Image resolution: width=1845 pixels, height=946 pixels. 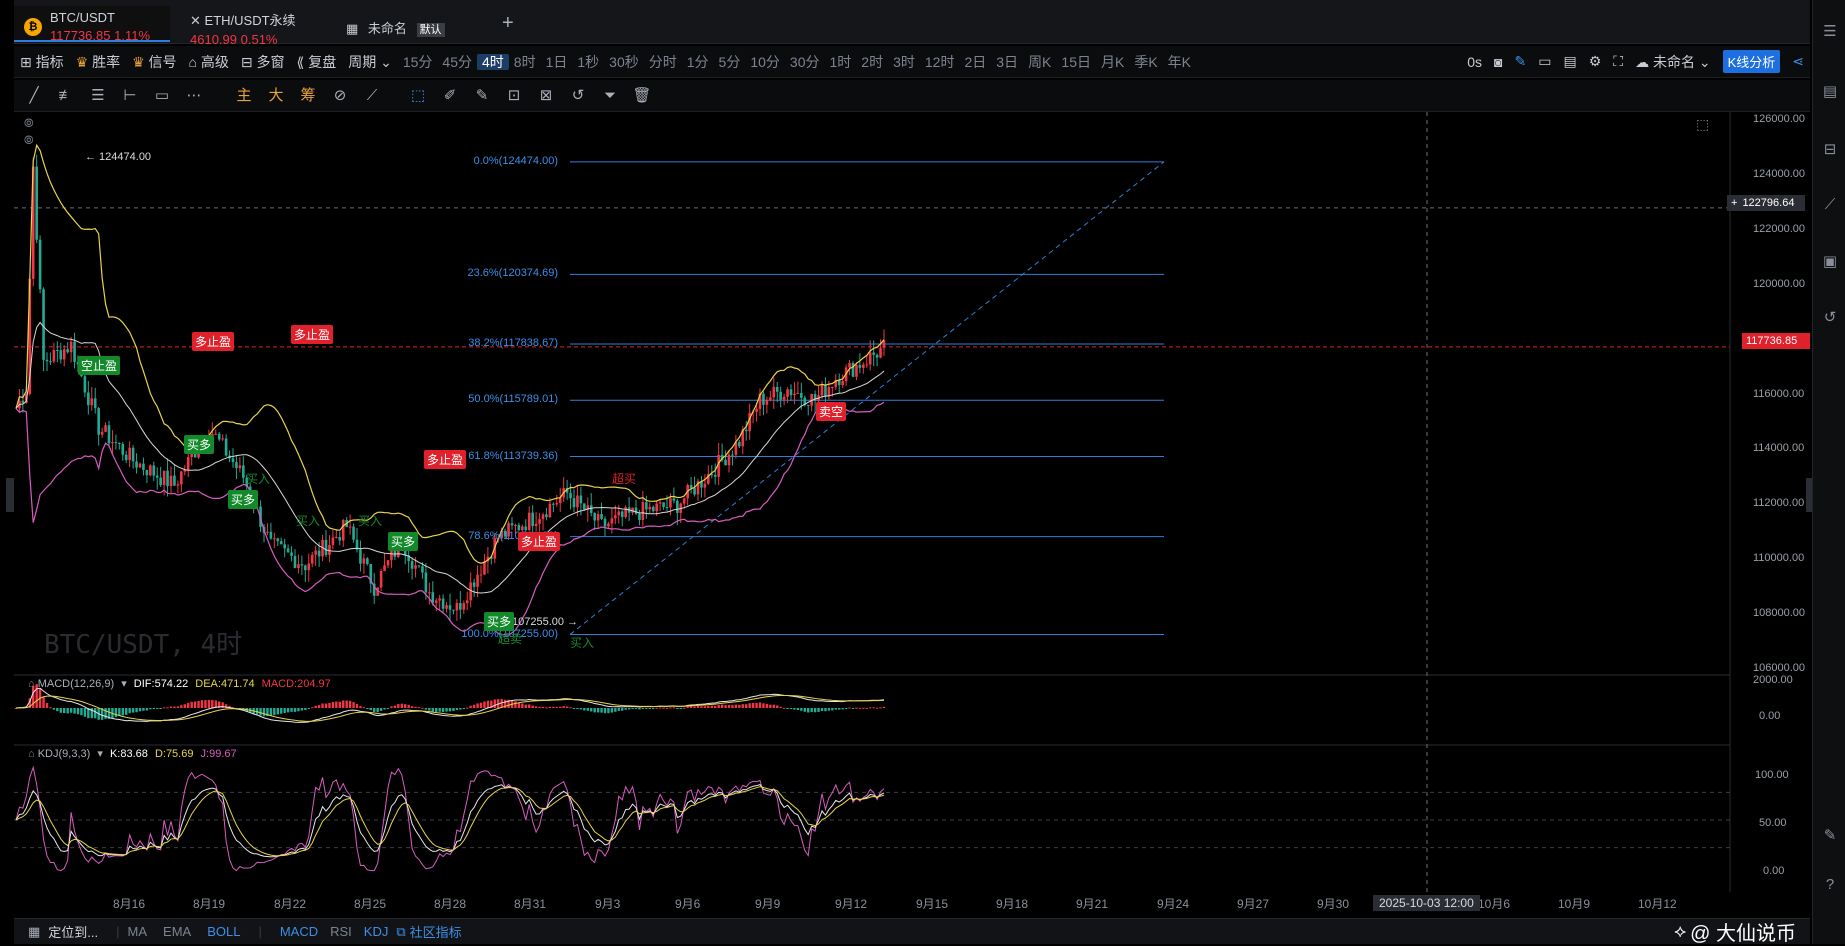 What do you see at coordinates (805, 62) in the screenshot?
I see `period-option: 30分` at bounding box center [805, 62].